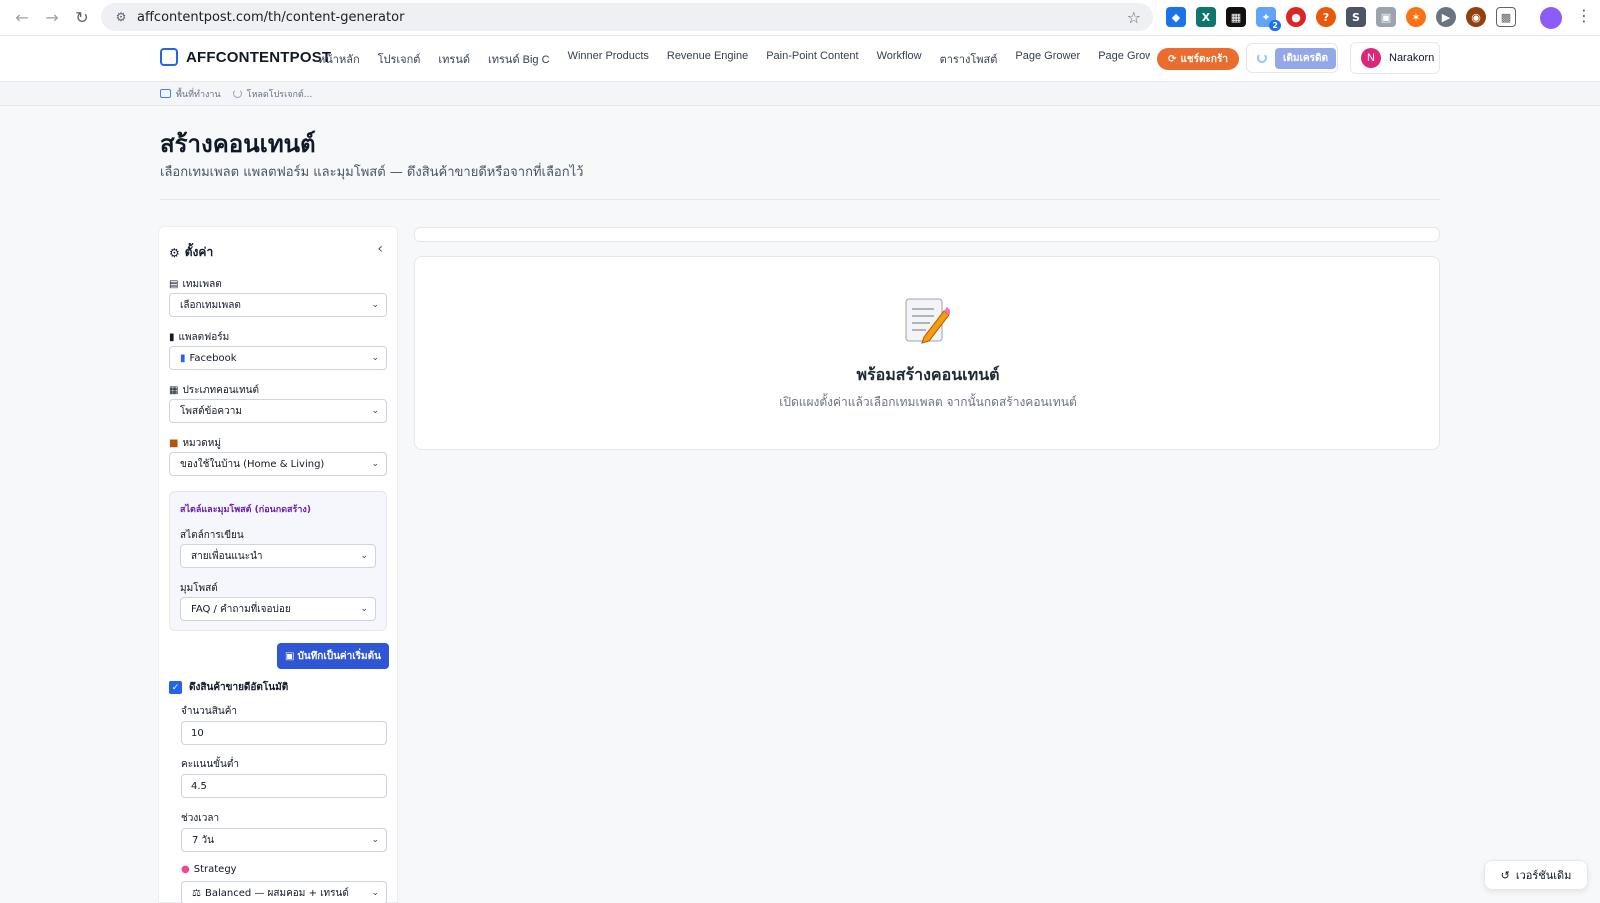 The image size is (1600, 903). I want to click on nav-item-trends-big-c: เทรนด์ Big C, so click(519, 59).